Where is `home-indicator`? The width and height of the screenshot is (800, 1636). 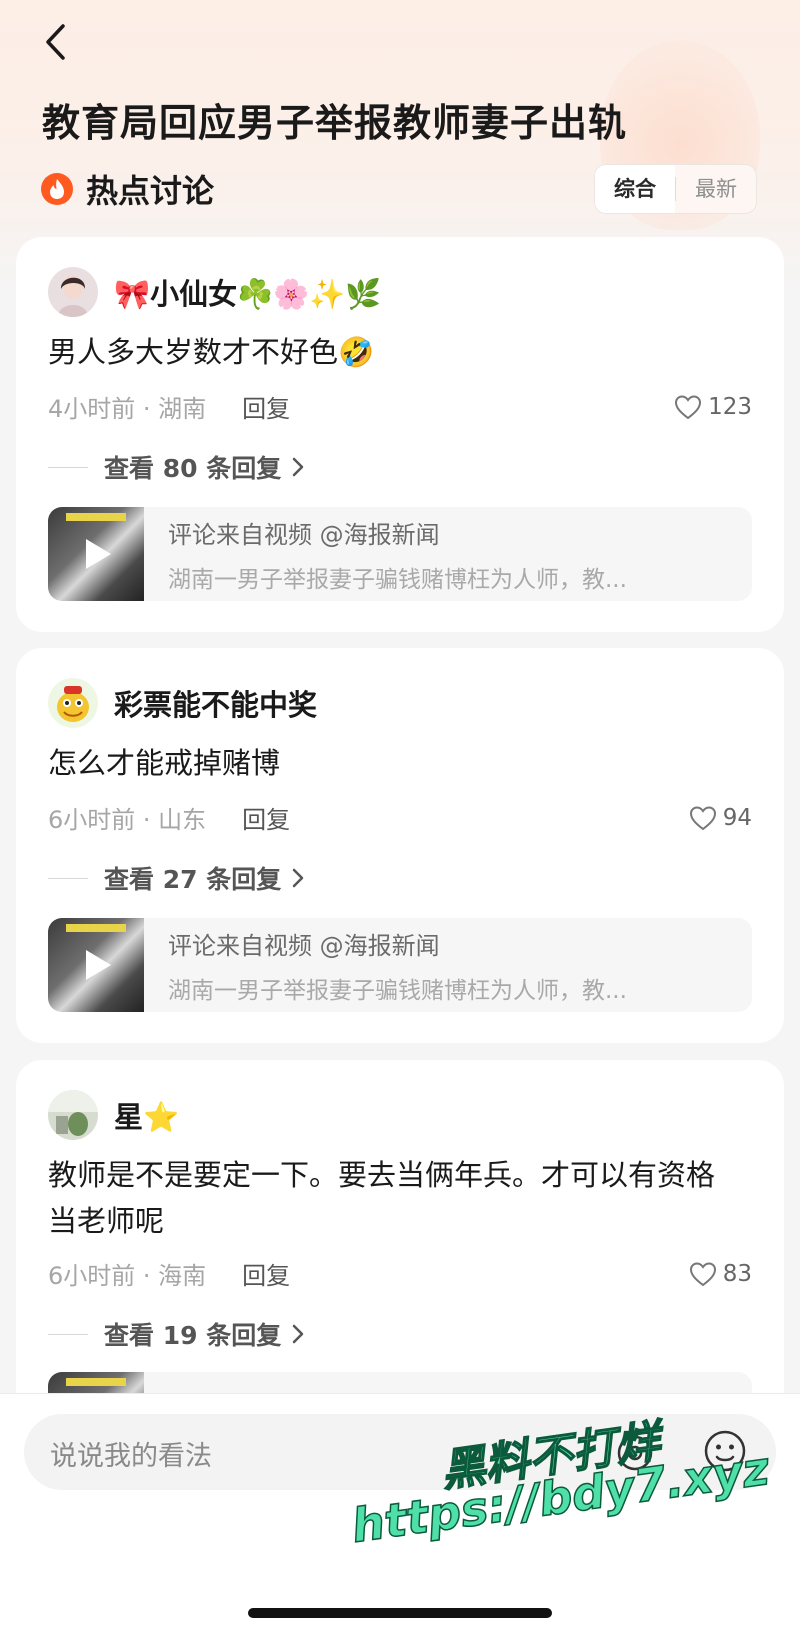
home-indicator is located at coordinates (400, 1613).